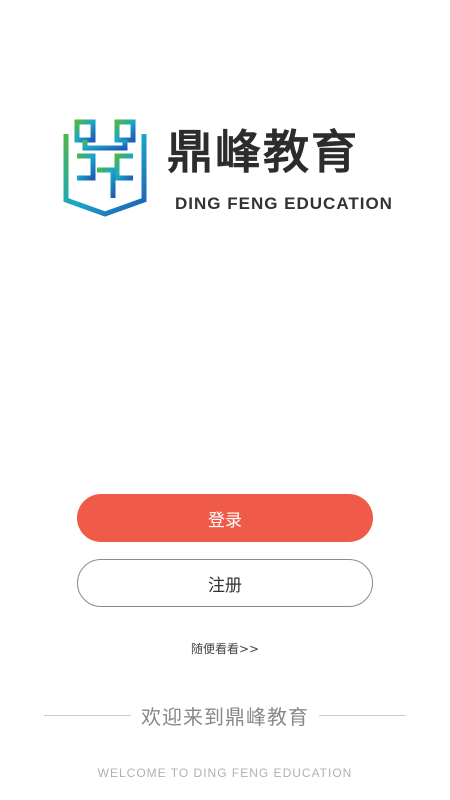 The height and width of the screenshot is (800, 450). Describe the element at coordinates (284, 203) in the screenshot. I see `brand-name-english: DING FENG EDUCATION` at that location.